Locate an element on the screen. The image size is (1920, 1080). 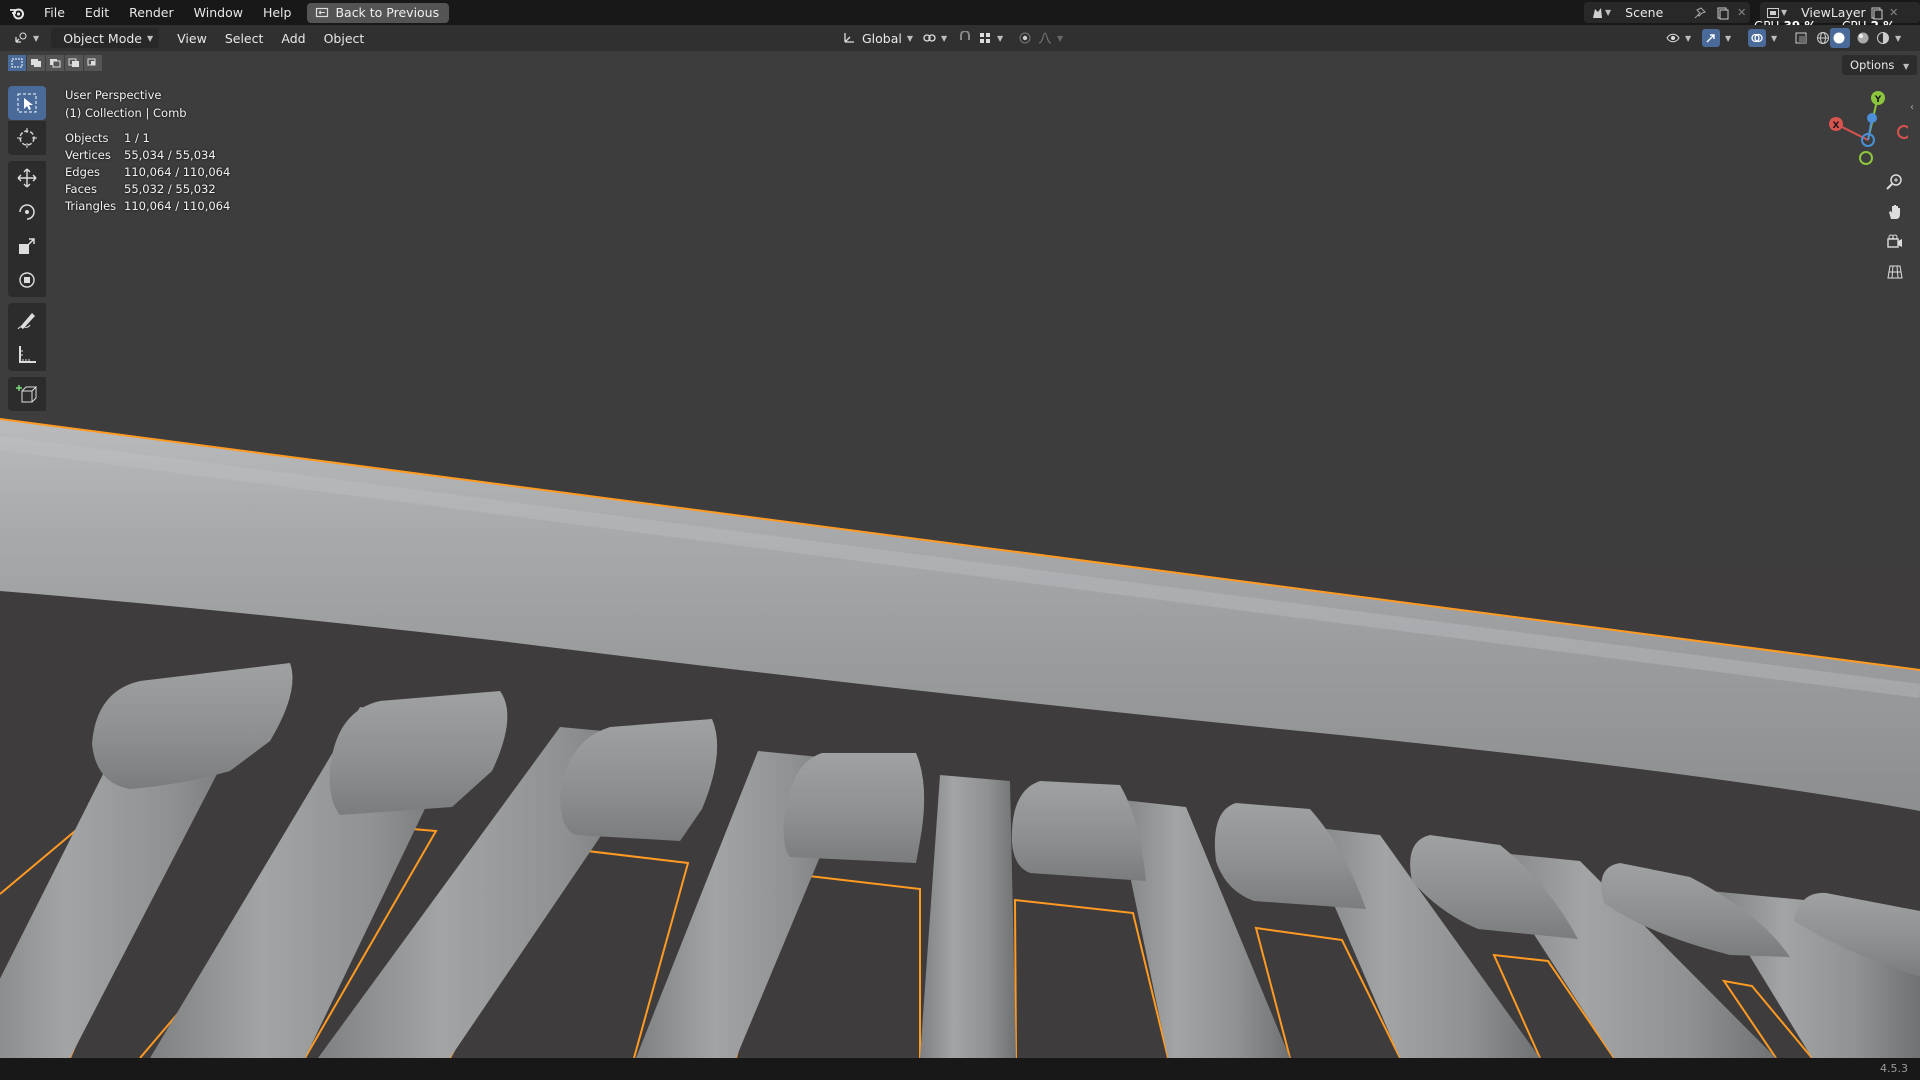
hand-pan-icon is located at coordinates (1894, 212).